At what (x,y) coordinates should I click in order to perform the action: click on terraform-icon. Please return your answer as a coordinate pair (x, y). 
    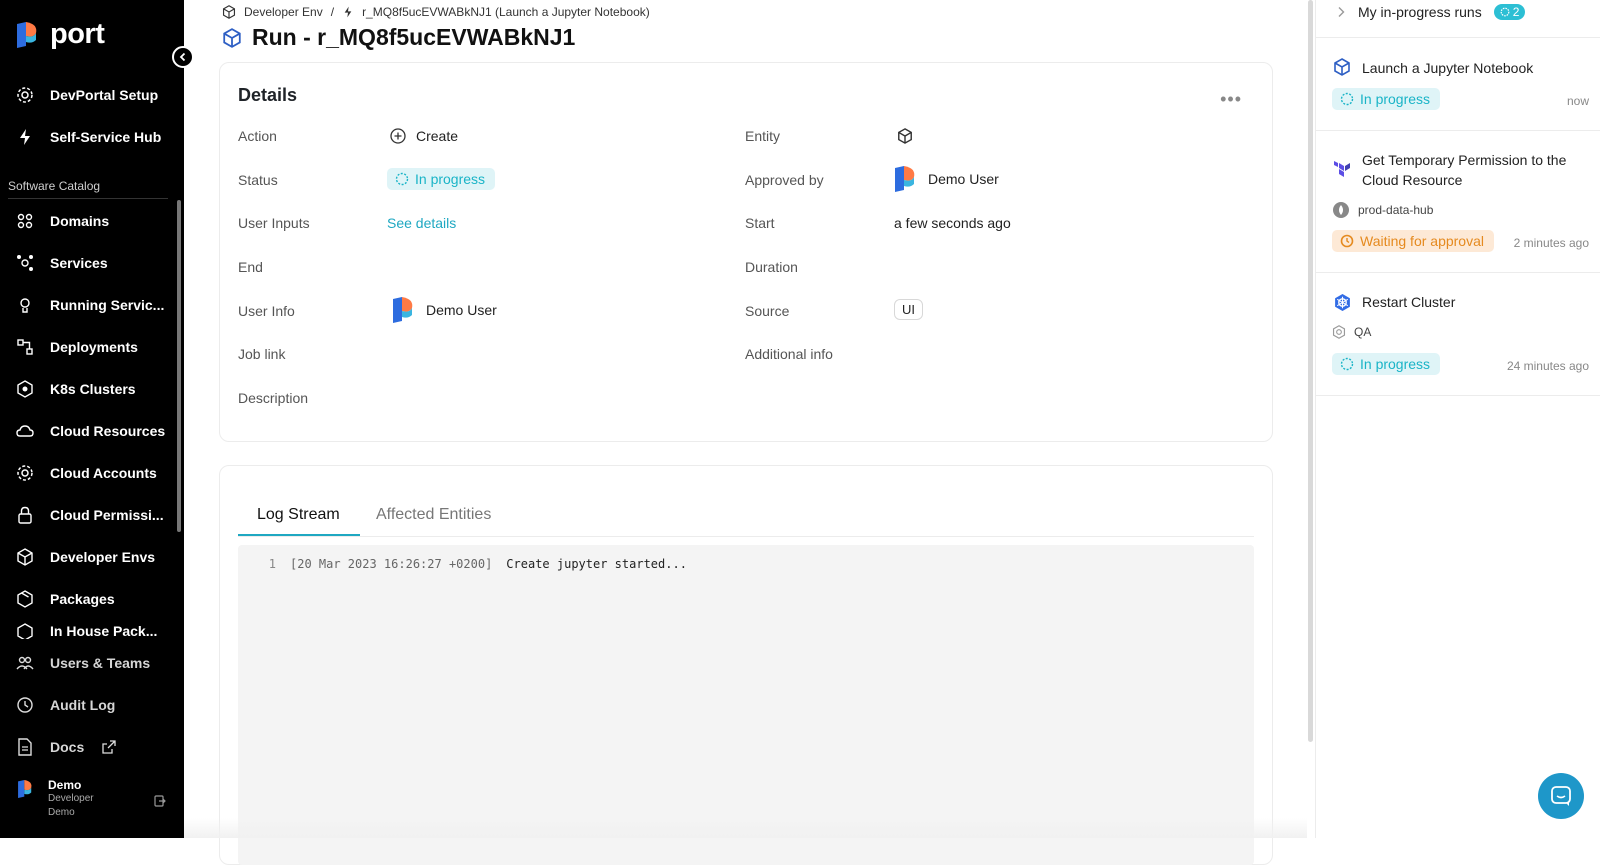
    Looking at the image, I should click on (1342, 169).